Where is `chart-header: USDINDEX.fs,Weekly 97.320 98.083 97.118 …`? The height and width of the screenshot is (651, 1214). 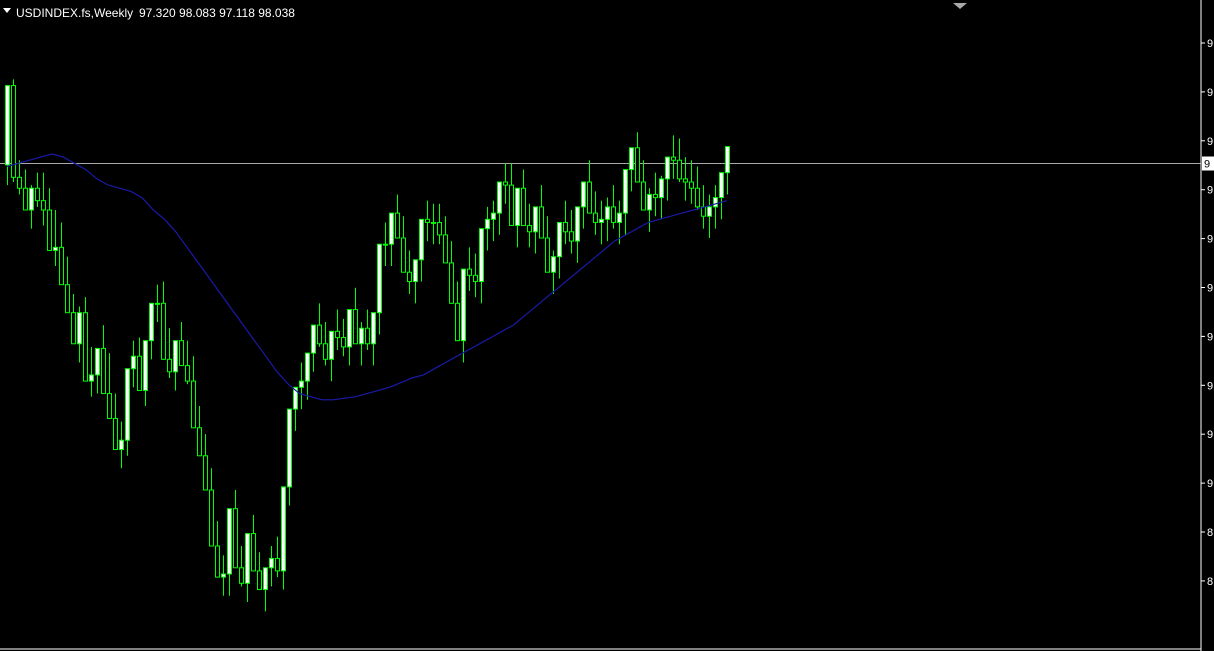
chart-header: USDINDEX.fs,Weekly 97.320 98.083 97.118 … is located at coordinates (149, 13).